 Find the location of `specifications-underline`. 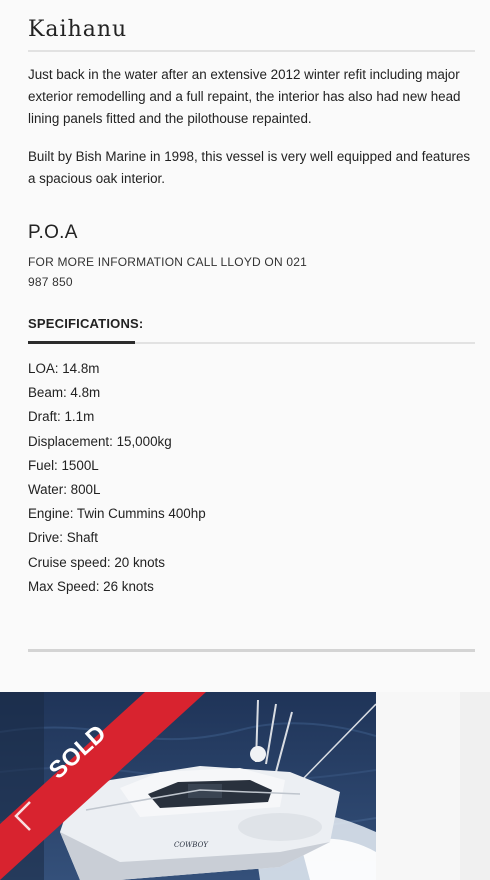

specifications-underline is located at coordinates (81, 342).